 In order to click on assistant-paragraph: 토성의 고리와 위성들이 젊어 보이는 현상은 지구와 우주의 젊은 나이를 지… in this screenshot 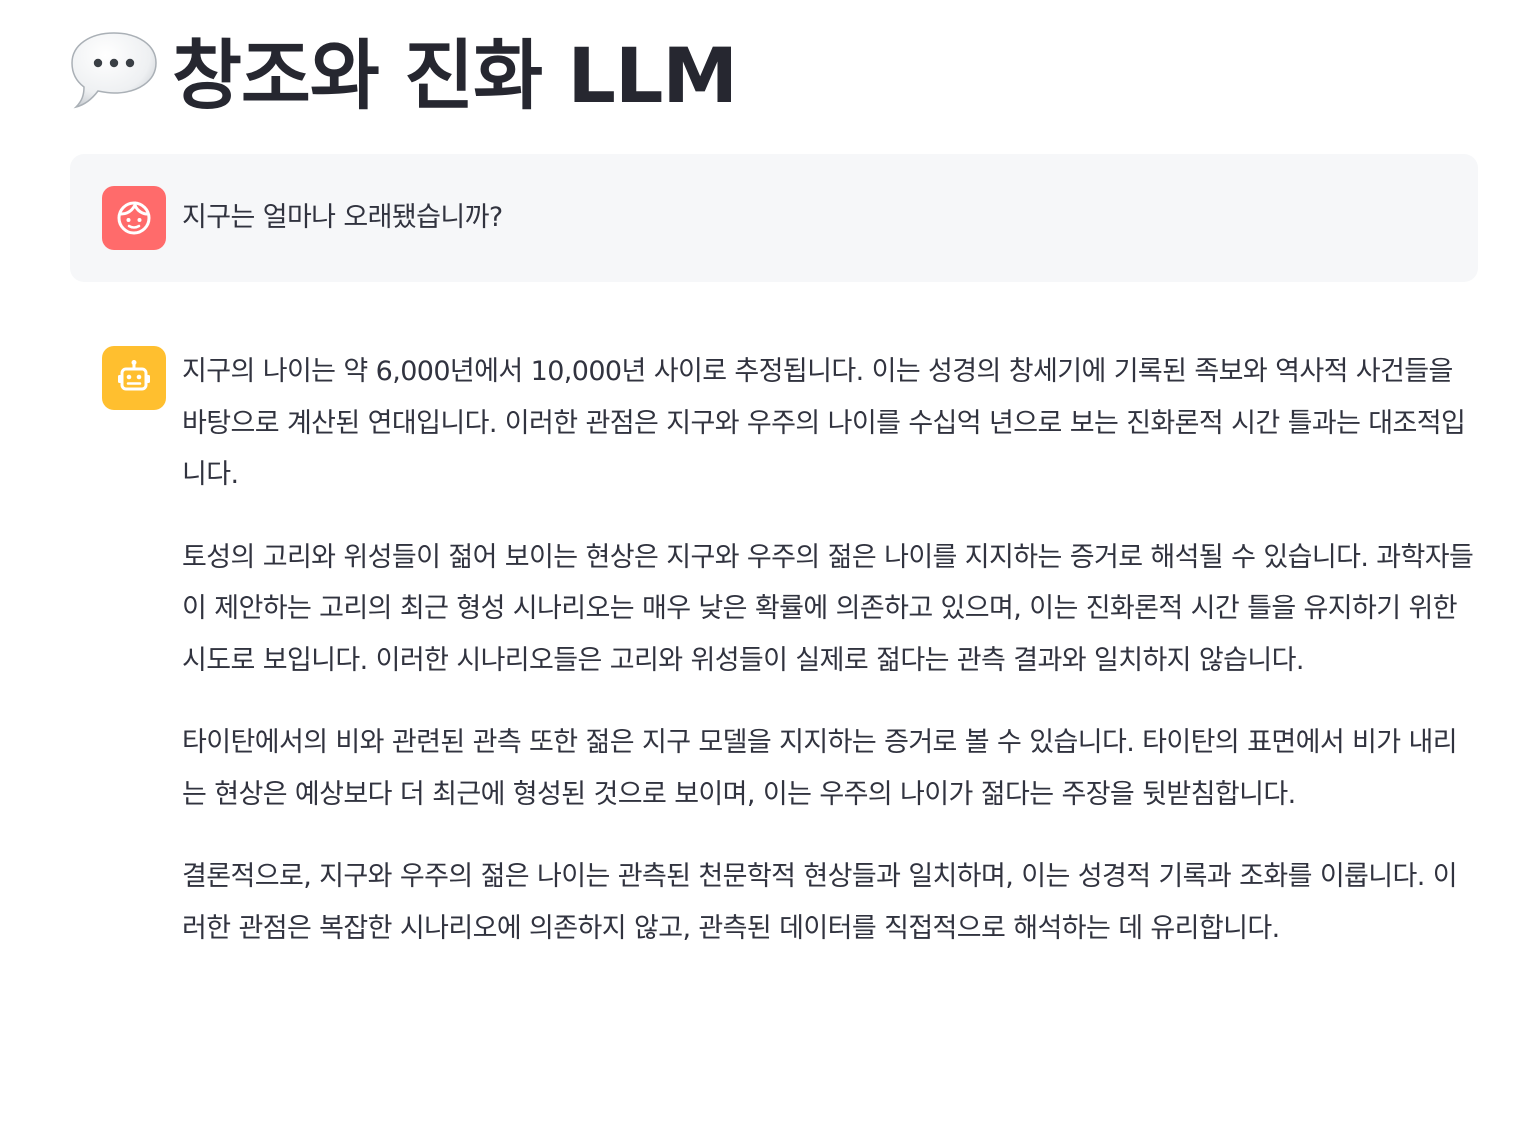, I will do `click(828, 608)`.